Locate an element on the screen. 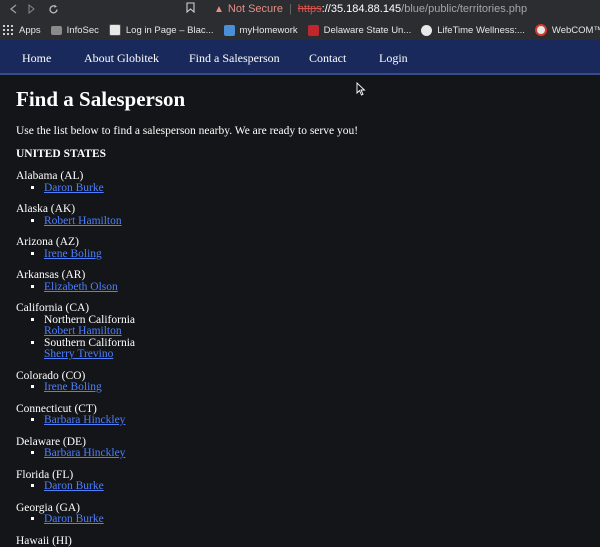 The height and width of the screenshot is (547, 600). state-block: Georgia (GA)Daron Burke is located at coordinates (301, 514).